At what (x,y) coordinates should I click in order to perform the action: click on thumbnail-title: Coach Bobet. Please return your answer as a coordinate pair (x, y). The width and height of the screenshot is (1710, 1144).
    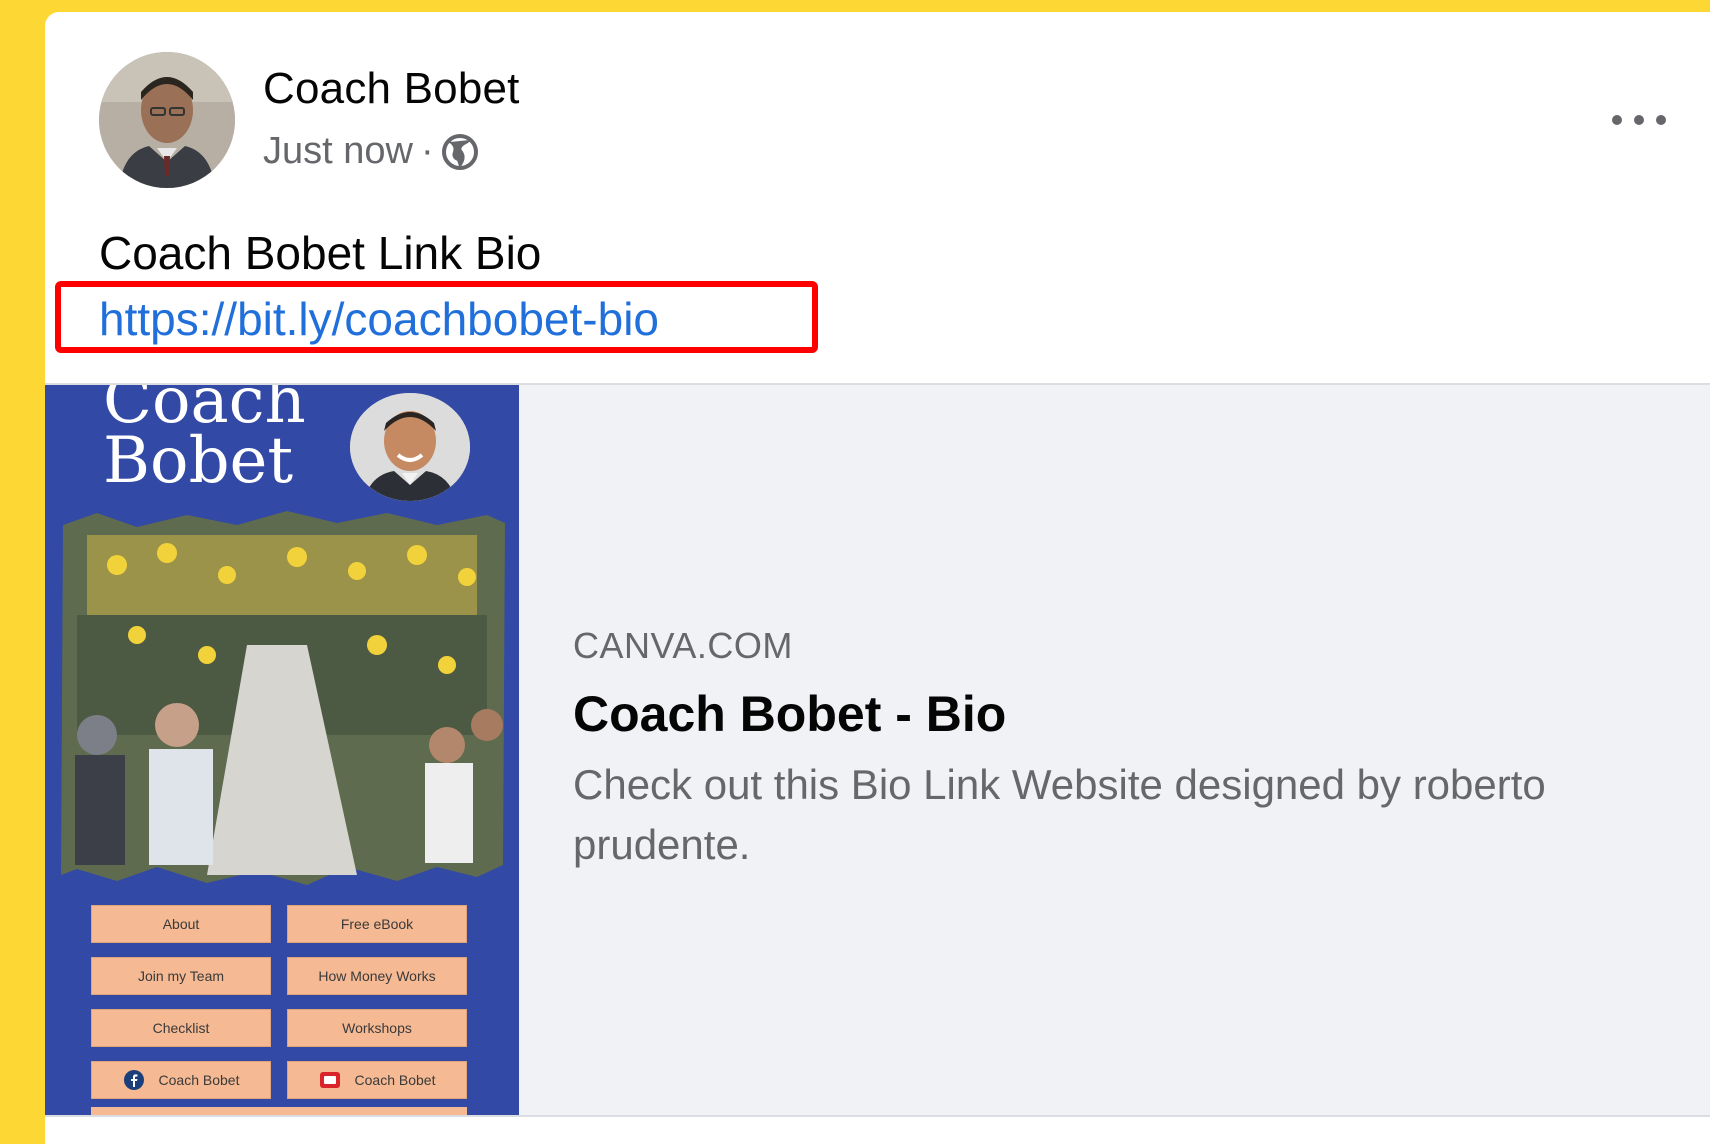
    Looking at the image, I should click on (233, 441).